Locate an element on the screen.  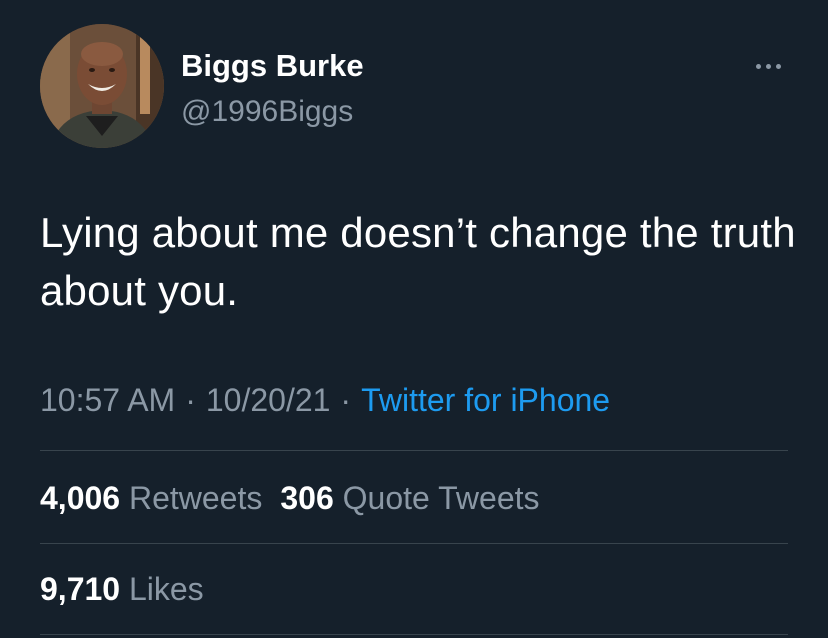
likes-stat: 9,710 Likes is located at coordinates (122, 589).